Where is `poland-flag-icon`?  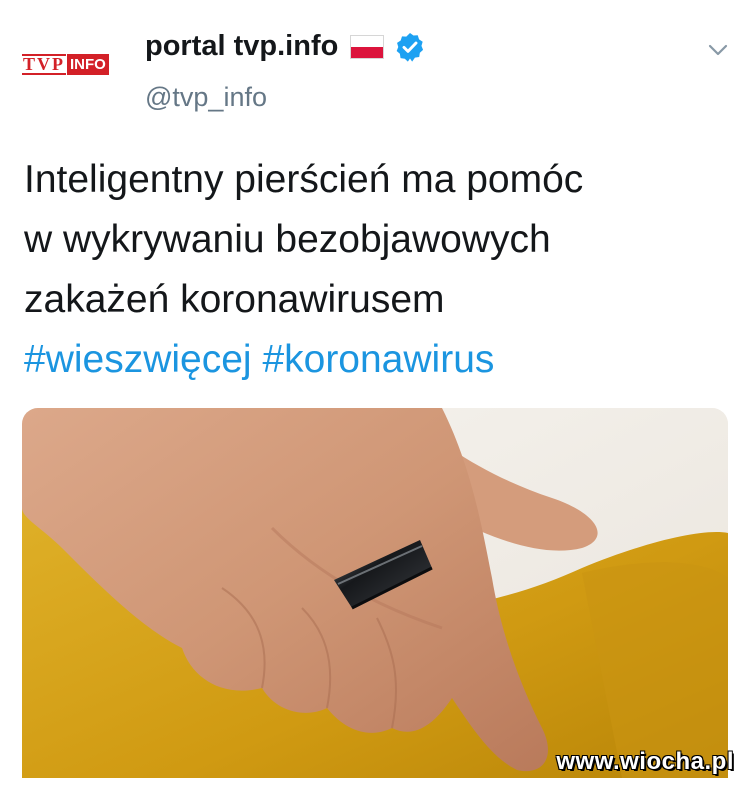 poland-flag-icon is located at coordinates (367, 46).